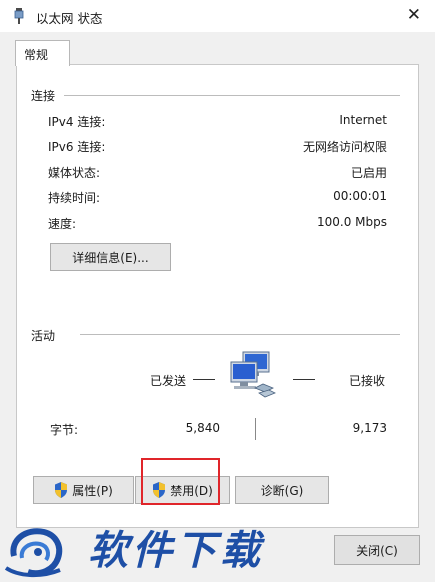 This screenshot has width=435, height=582. I want to click on ethernet-plug-icon, so click(19, 16).